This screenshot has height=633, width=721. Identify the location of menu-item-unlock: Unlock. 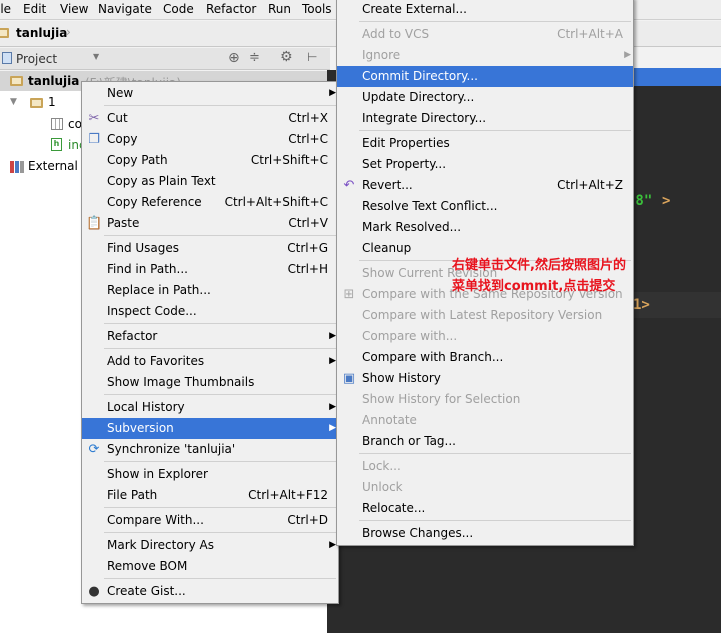
(485, 487).